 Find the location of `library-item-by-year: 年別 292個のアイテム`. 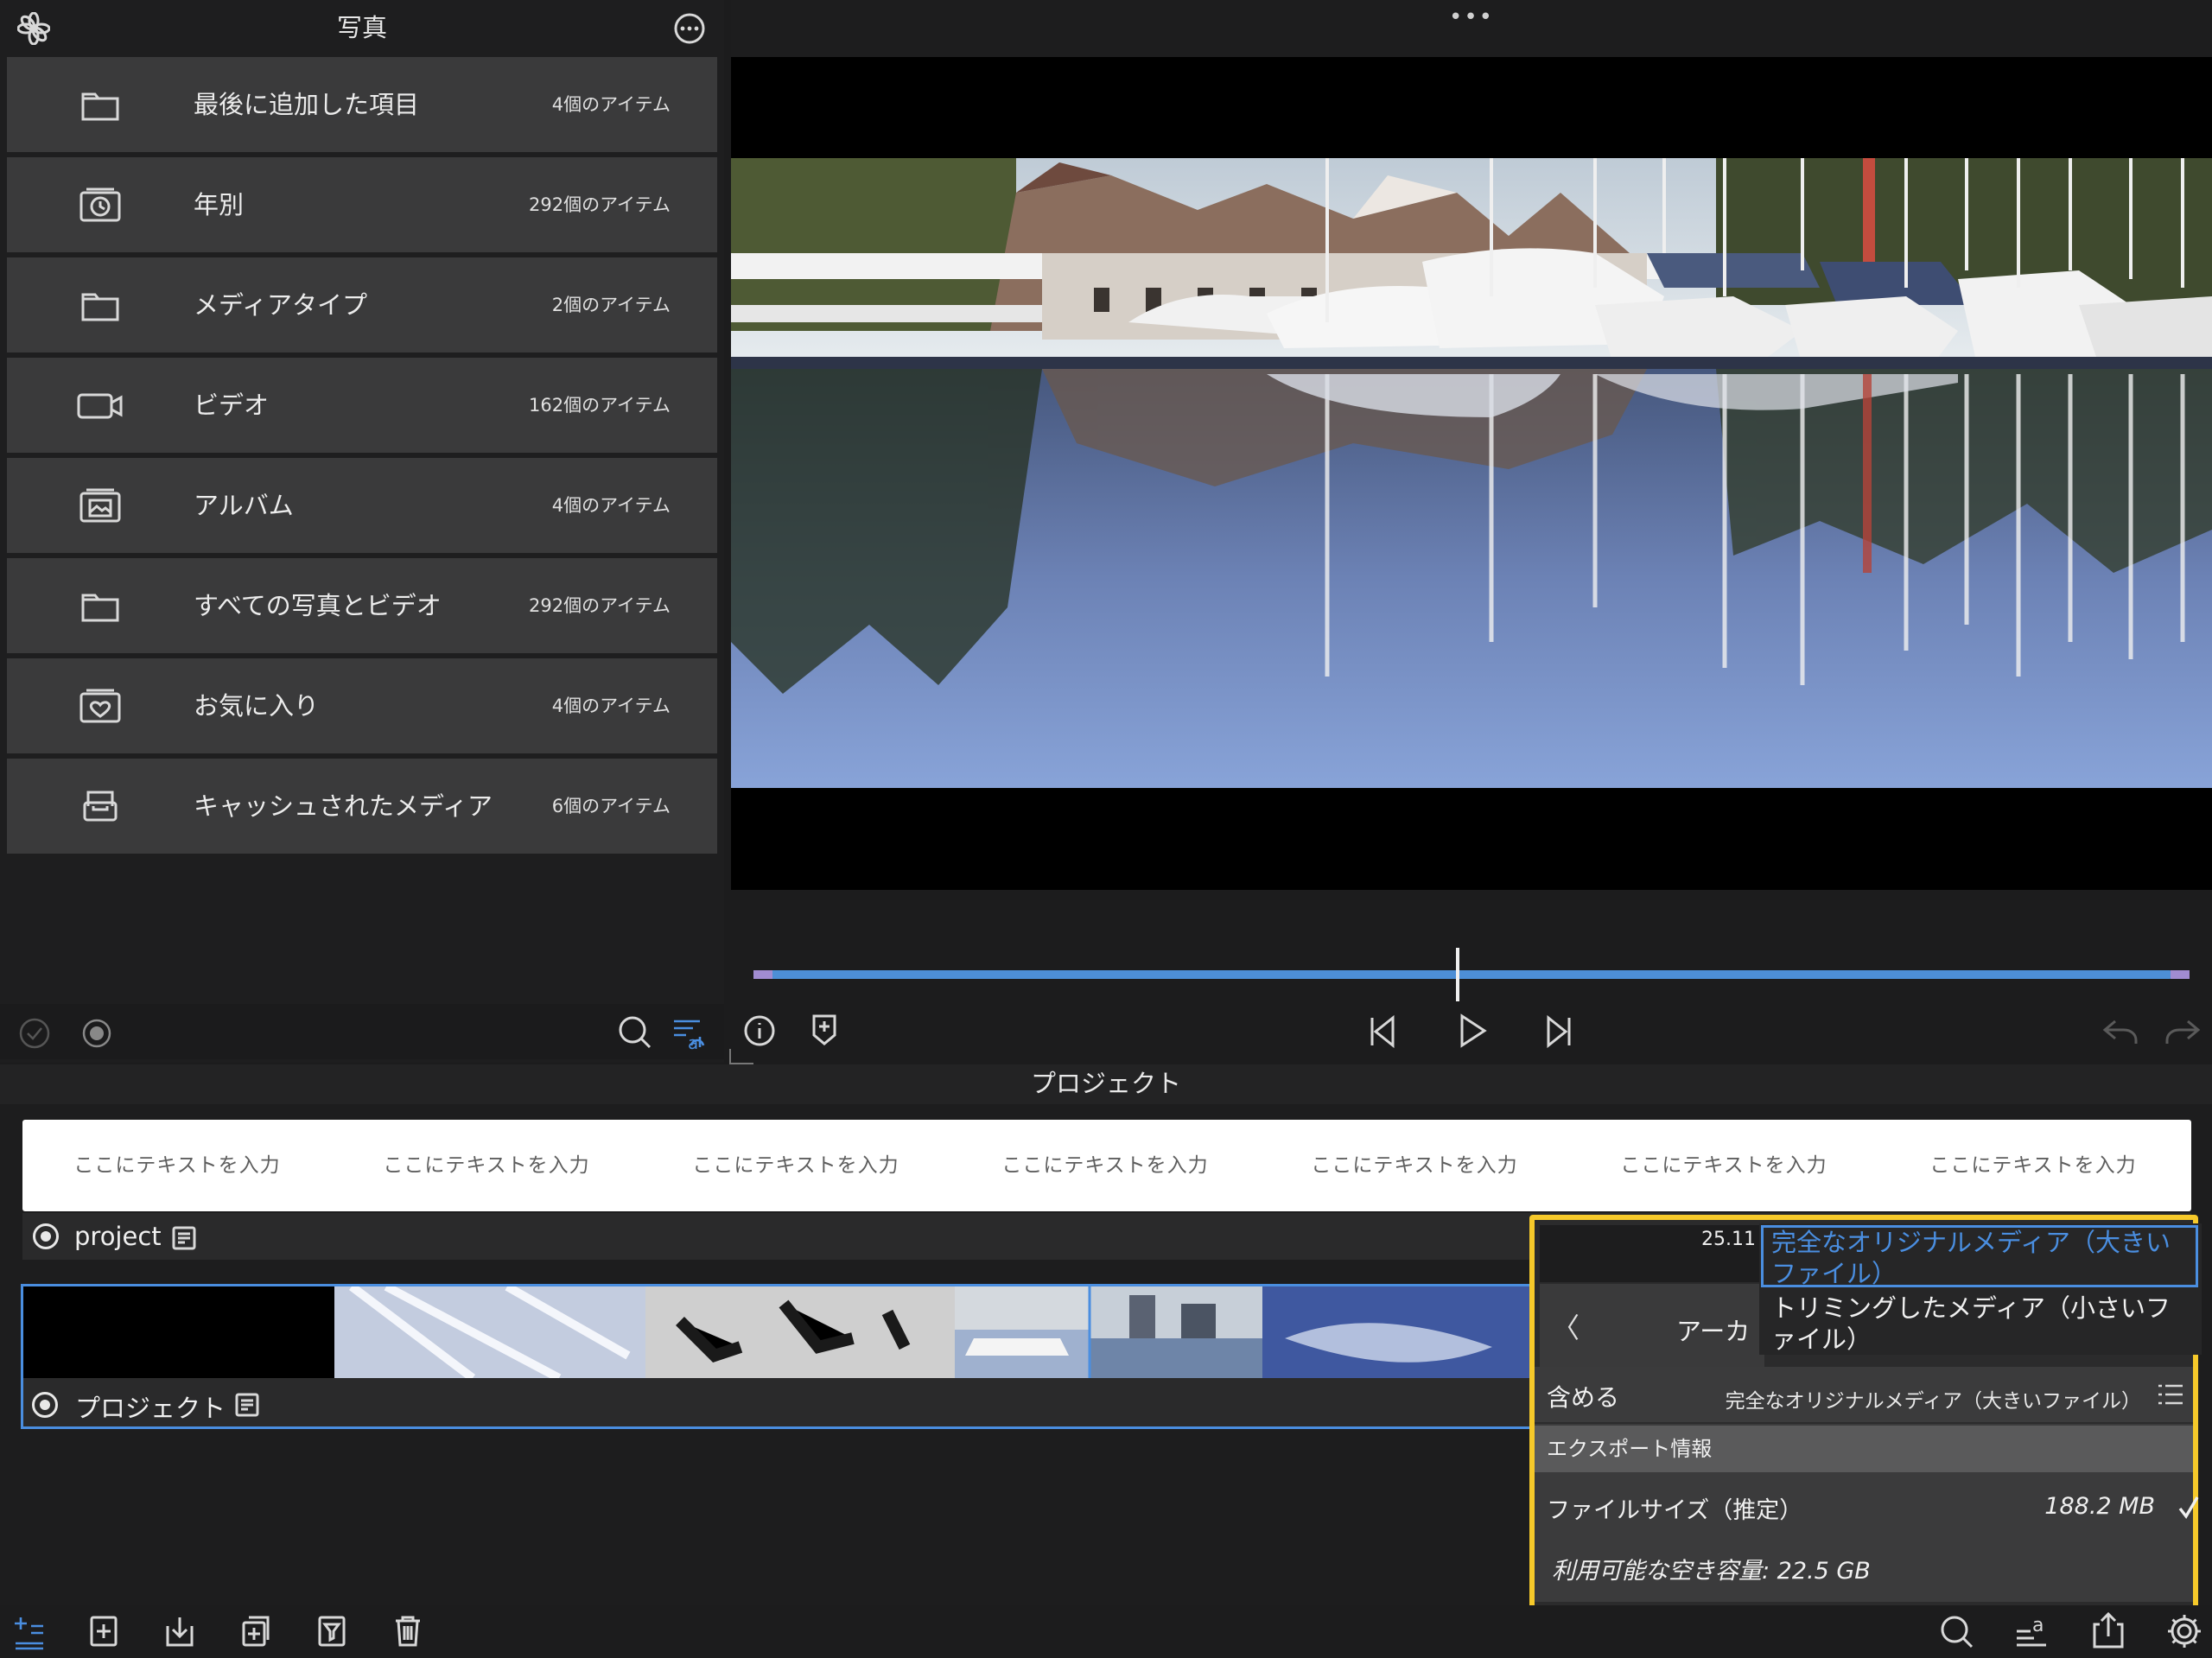

library-item-by-year: 年別 292個のアイテム is located at coordinates (362, 204).